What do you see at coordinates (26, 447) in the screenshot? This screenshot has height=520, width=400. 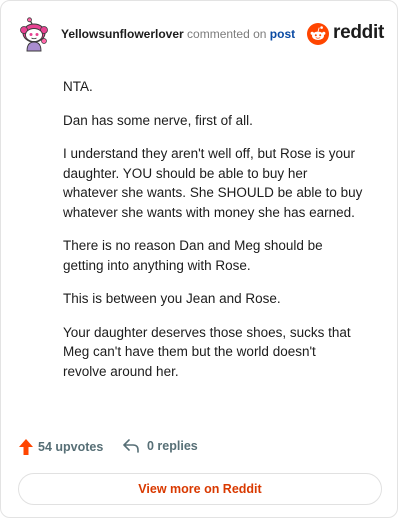 I see `upvote-arrow-icon` at bounding box center [26, 447].